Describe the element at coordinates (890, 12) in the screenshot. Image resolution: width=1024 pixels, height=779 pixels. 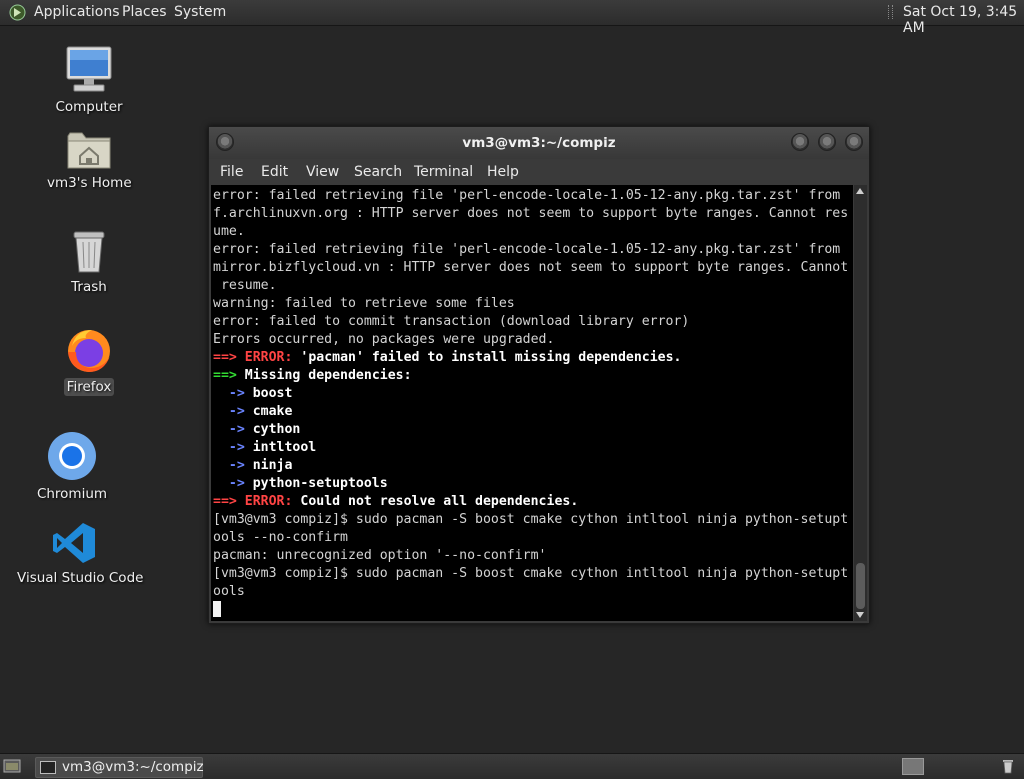
I see `panel-separator` at that location.